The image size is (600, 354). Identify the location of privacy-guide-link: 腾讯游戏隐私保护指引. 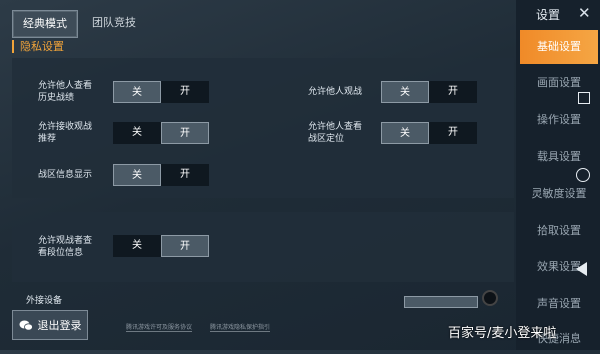
(240, 327).